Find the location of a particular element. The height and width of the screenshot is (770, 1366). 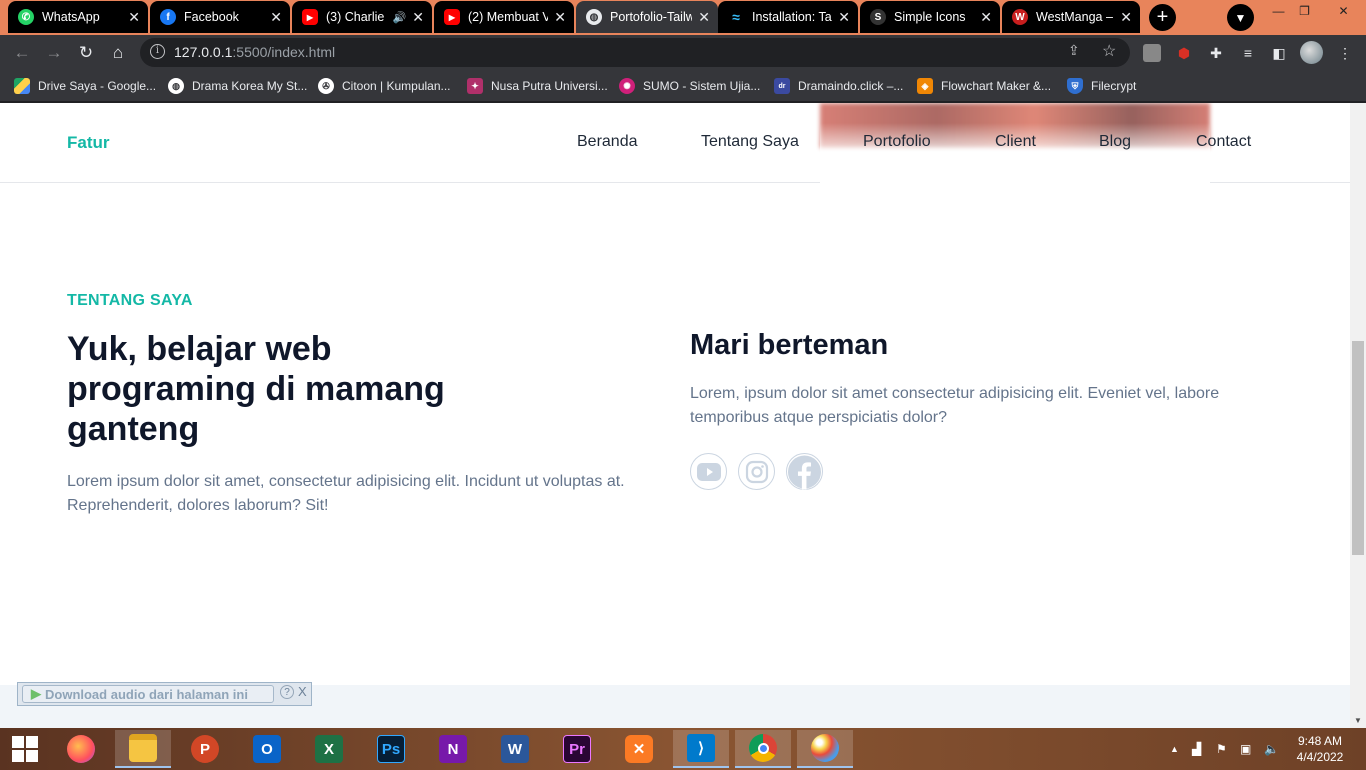

tab-portofolio: ◍ Portofolio-Tailw ✕ is located at coordinates (647, 17).